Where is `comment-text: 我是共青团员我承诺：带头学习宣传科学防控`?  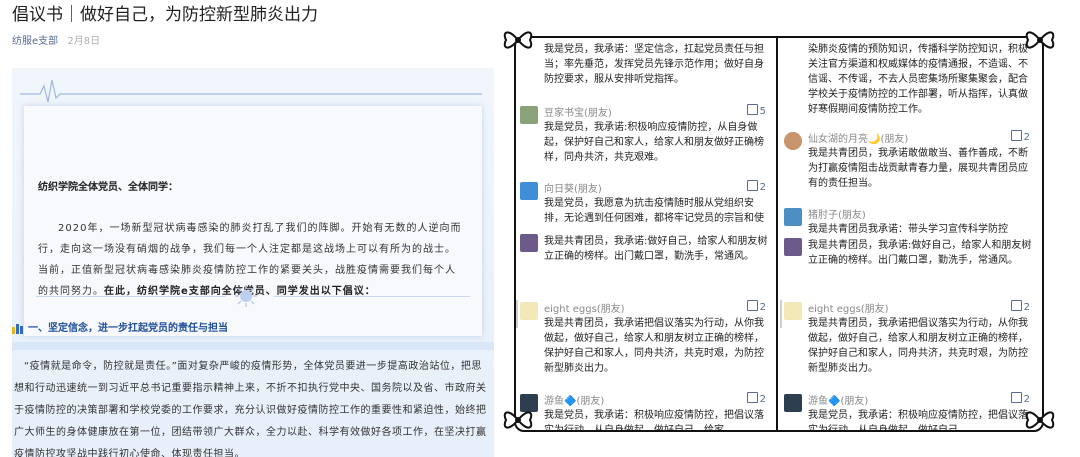
comment-text: 我是共青团员我承诺：带头学习宣传科学防控 is located at coordinates (908, 229).